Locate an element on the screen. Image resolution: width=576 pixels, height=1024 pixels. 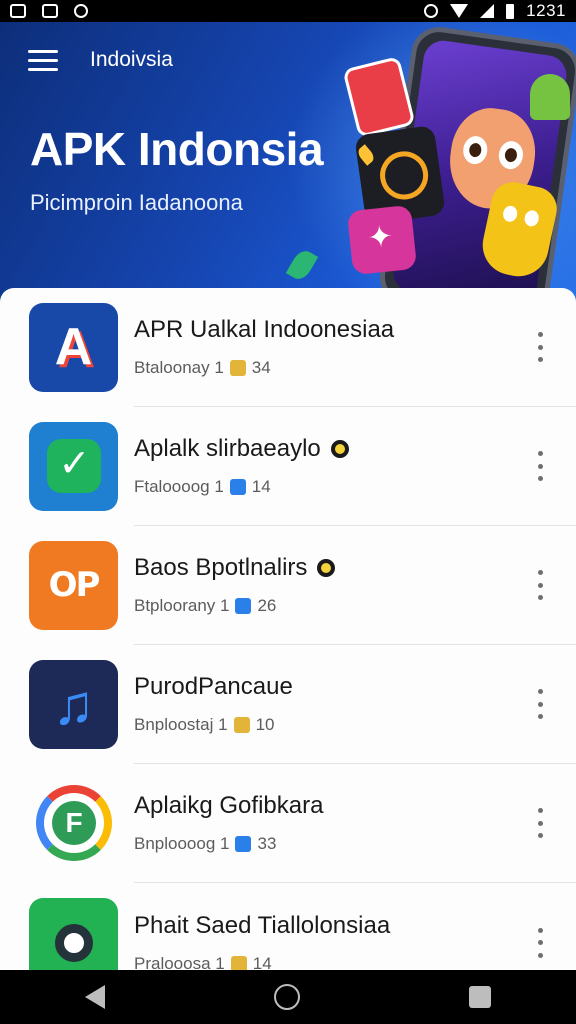
list-item: OP Baos Bpotlnalirs Btploorany 1 26 is located at coordinates (302, 585).